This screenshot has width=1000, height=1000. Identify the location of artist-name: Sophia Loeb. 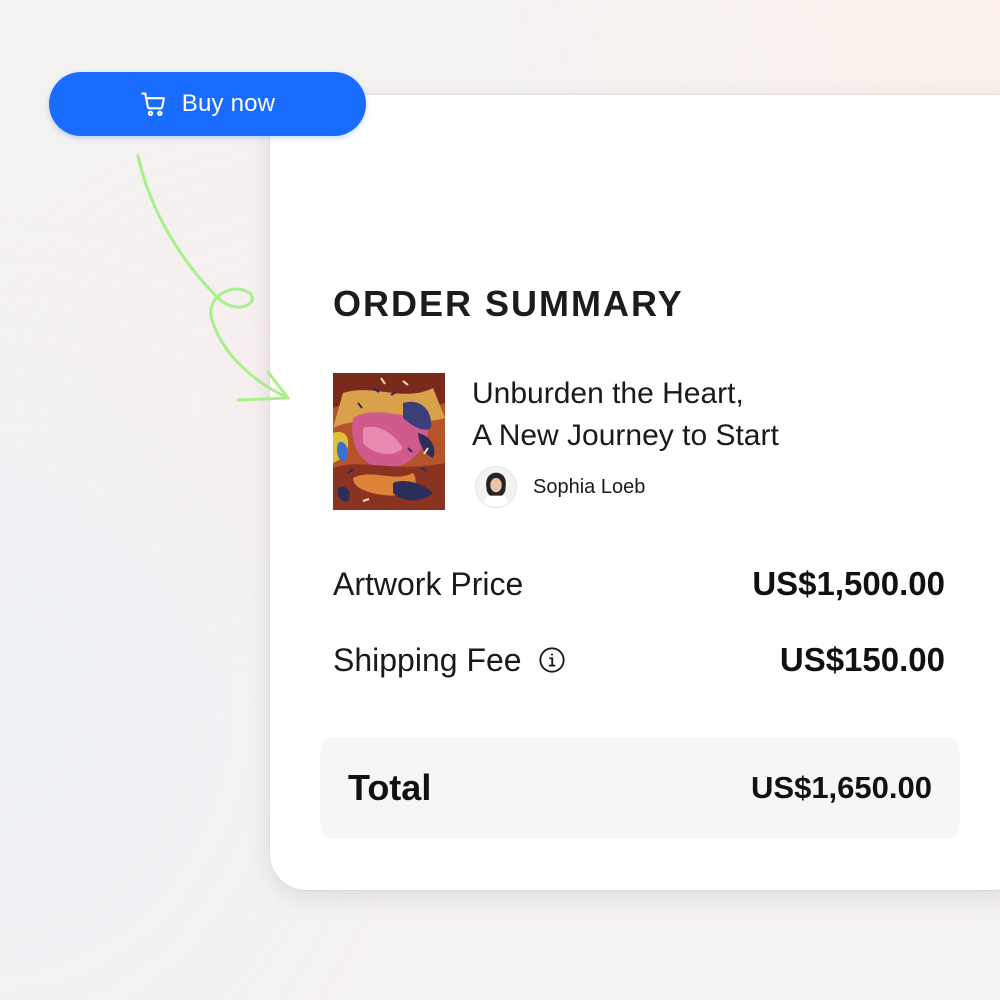
(589, 486).